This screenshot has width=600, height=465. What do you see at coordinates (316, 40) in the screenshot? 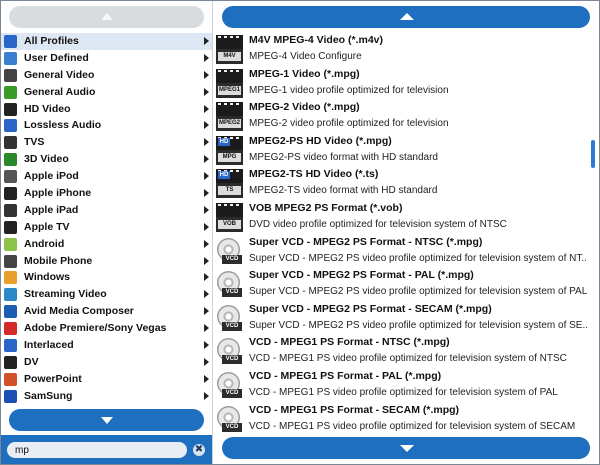
I see `format-title: M4V MPEG-4 Video (*.m4v)` at bounding box center [316, 40].